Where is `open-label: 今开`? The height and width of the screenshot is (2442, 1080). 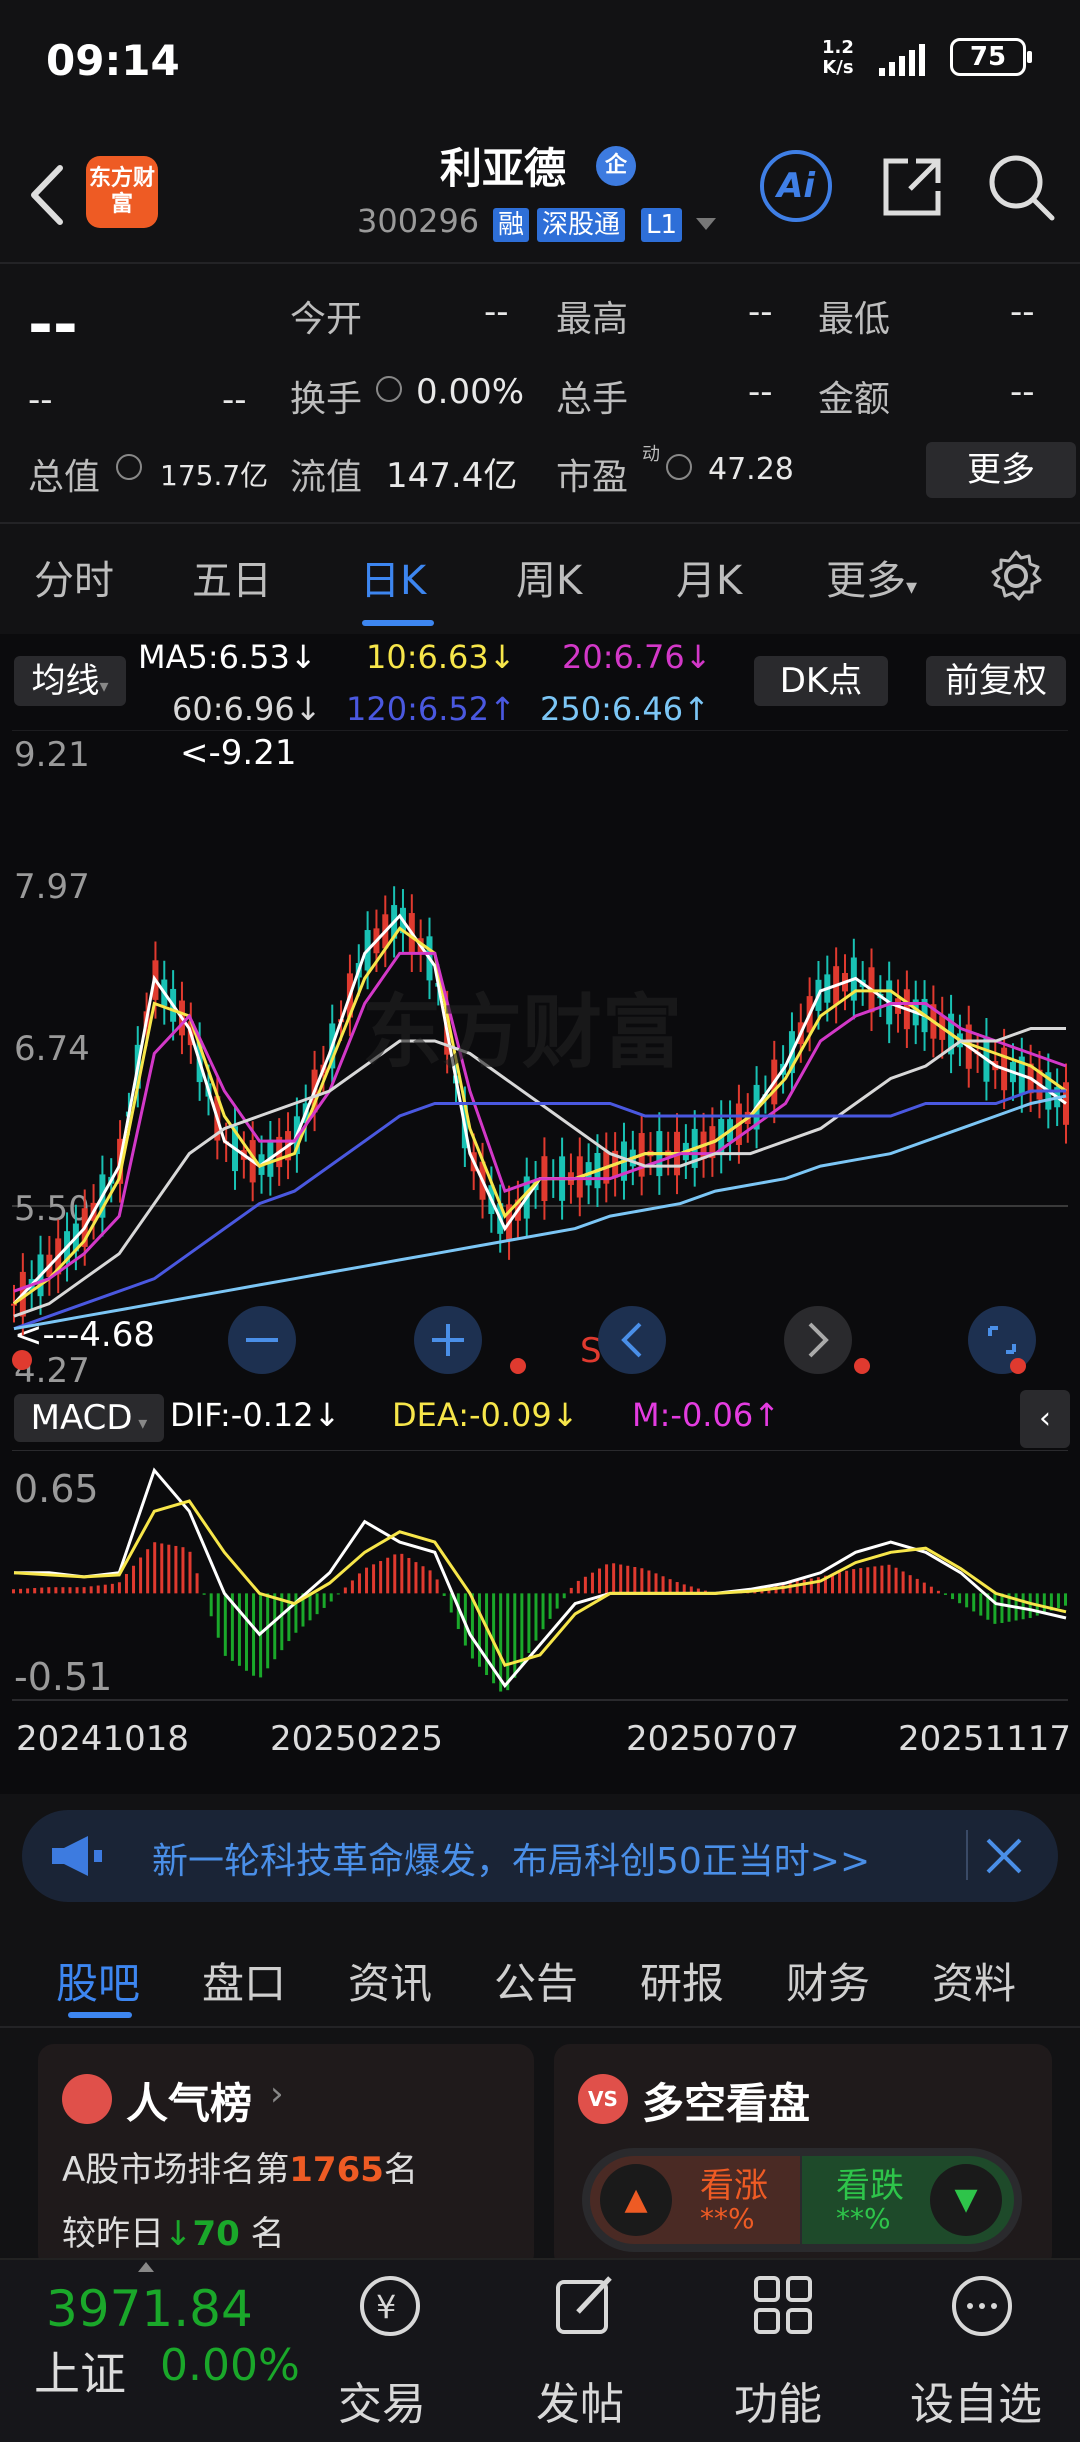 open-label: 今开 is located at coordinates (326, 319).